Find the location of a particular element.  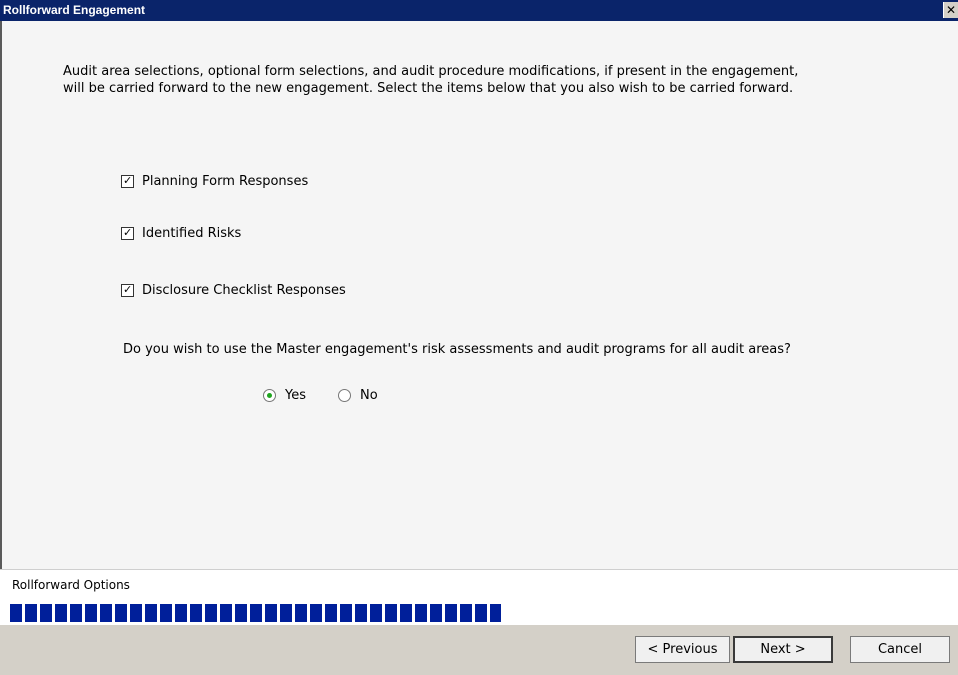

window-title: Rollforward Engagement is located at coordinates (74, 10).